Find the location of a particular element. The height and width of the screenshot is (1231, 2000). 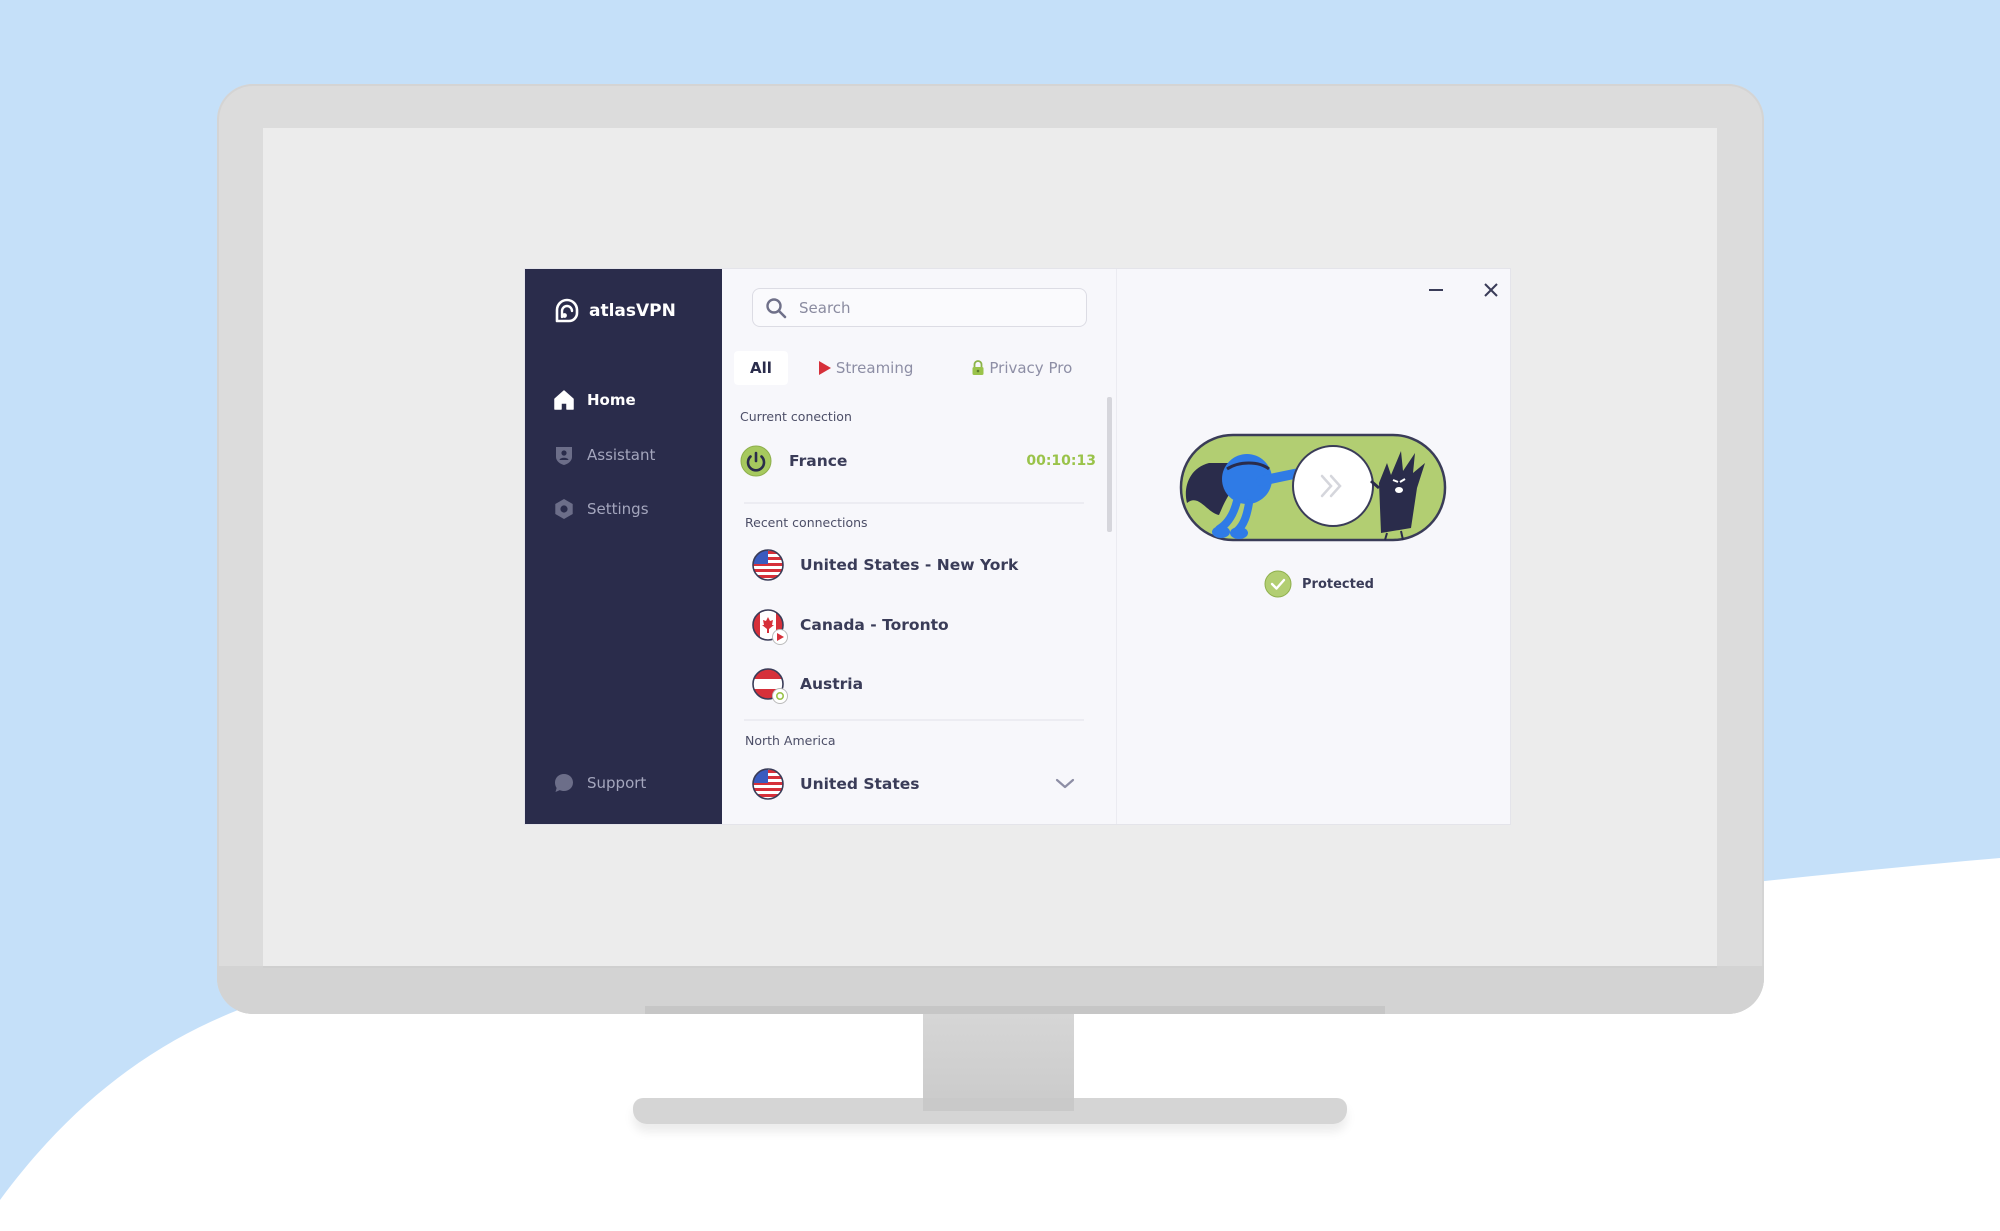

search-box is located at coordinates (919, 307).